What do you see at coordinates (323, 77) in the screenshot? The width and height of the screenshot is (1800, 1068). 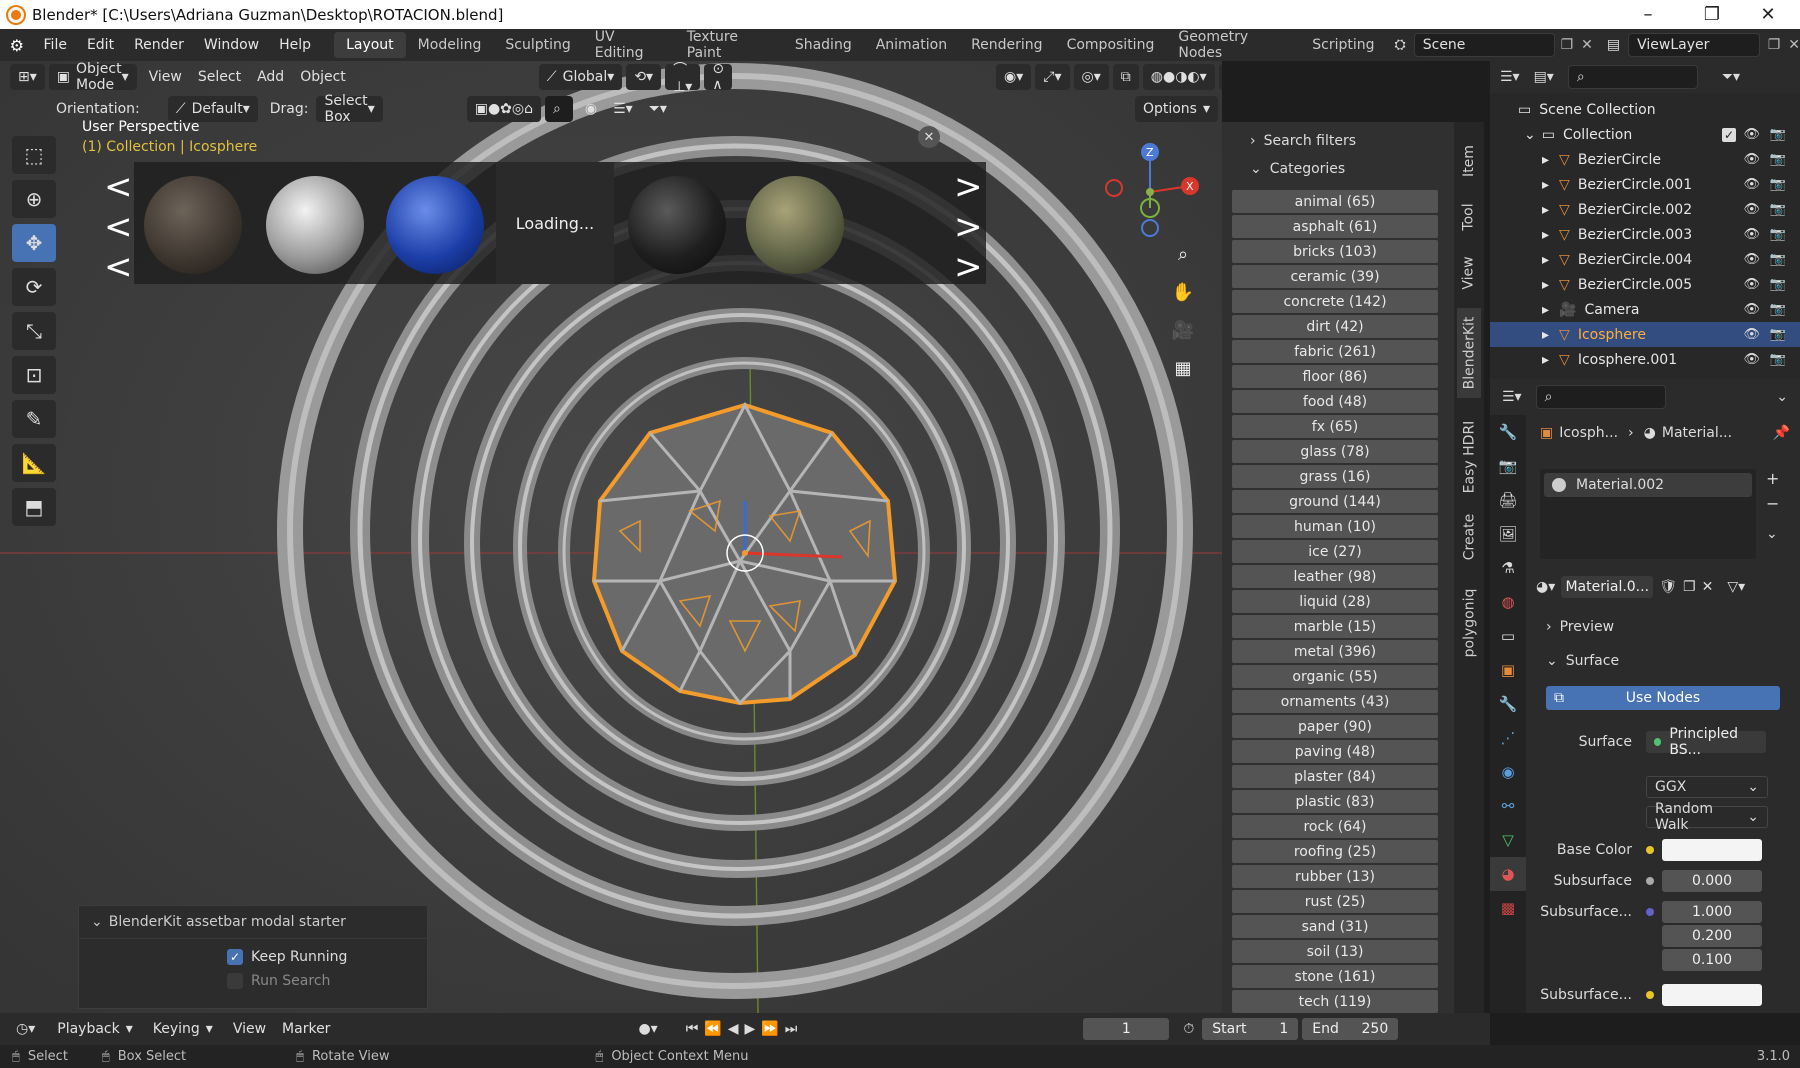 I see `viewport-menu-object: Object` at bounding box center [323, 77].